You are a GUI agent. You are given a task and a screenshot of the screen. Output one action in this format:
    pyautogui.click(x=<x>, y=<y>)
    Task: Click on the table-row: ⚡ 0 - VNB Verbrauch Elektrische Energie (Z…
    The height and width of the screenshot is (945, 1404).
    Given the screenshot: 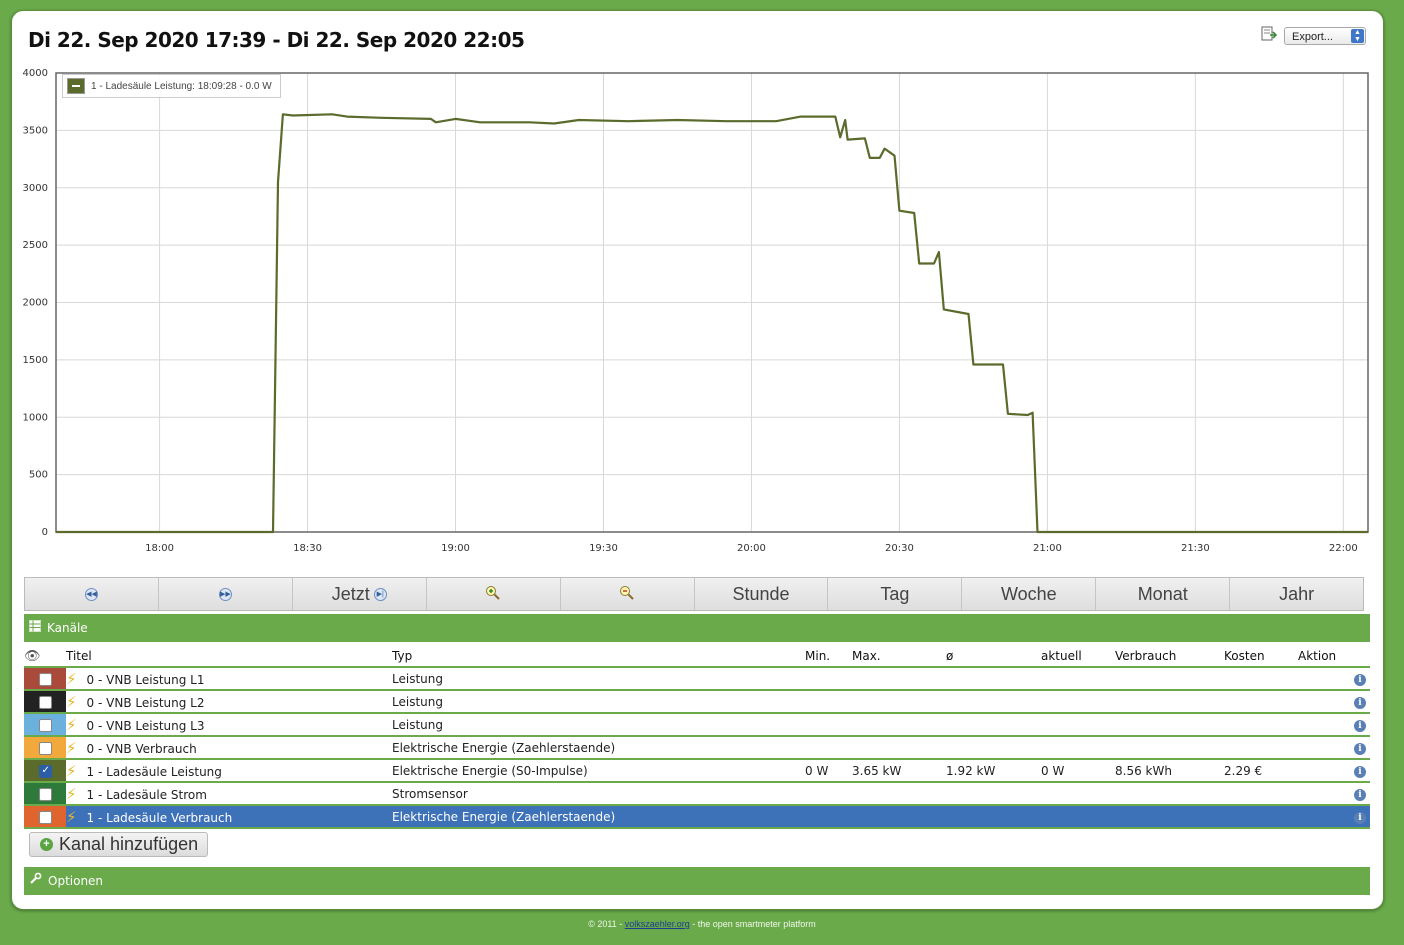 What is the action you would take?
    pyautogui.click(x=697, y=748)
    